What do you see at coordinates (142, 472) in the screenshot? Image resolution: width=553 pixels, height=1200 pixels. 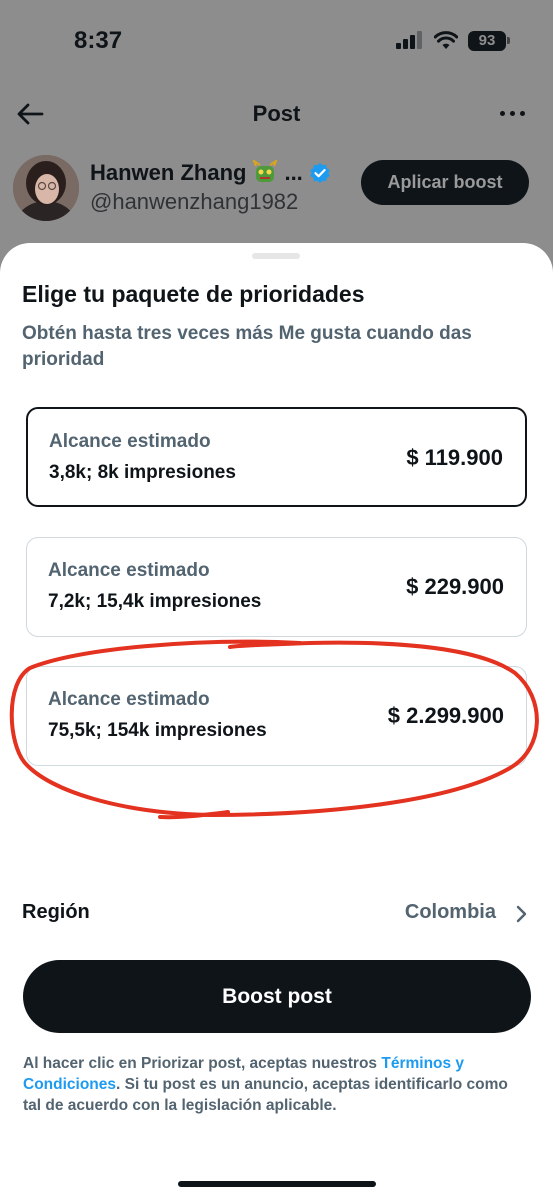 I see `package-reach: 3,8k; 8k impresiones` at bounding box center [142, 472].